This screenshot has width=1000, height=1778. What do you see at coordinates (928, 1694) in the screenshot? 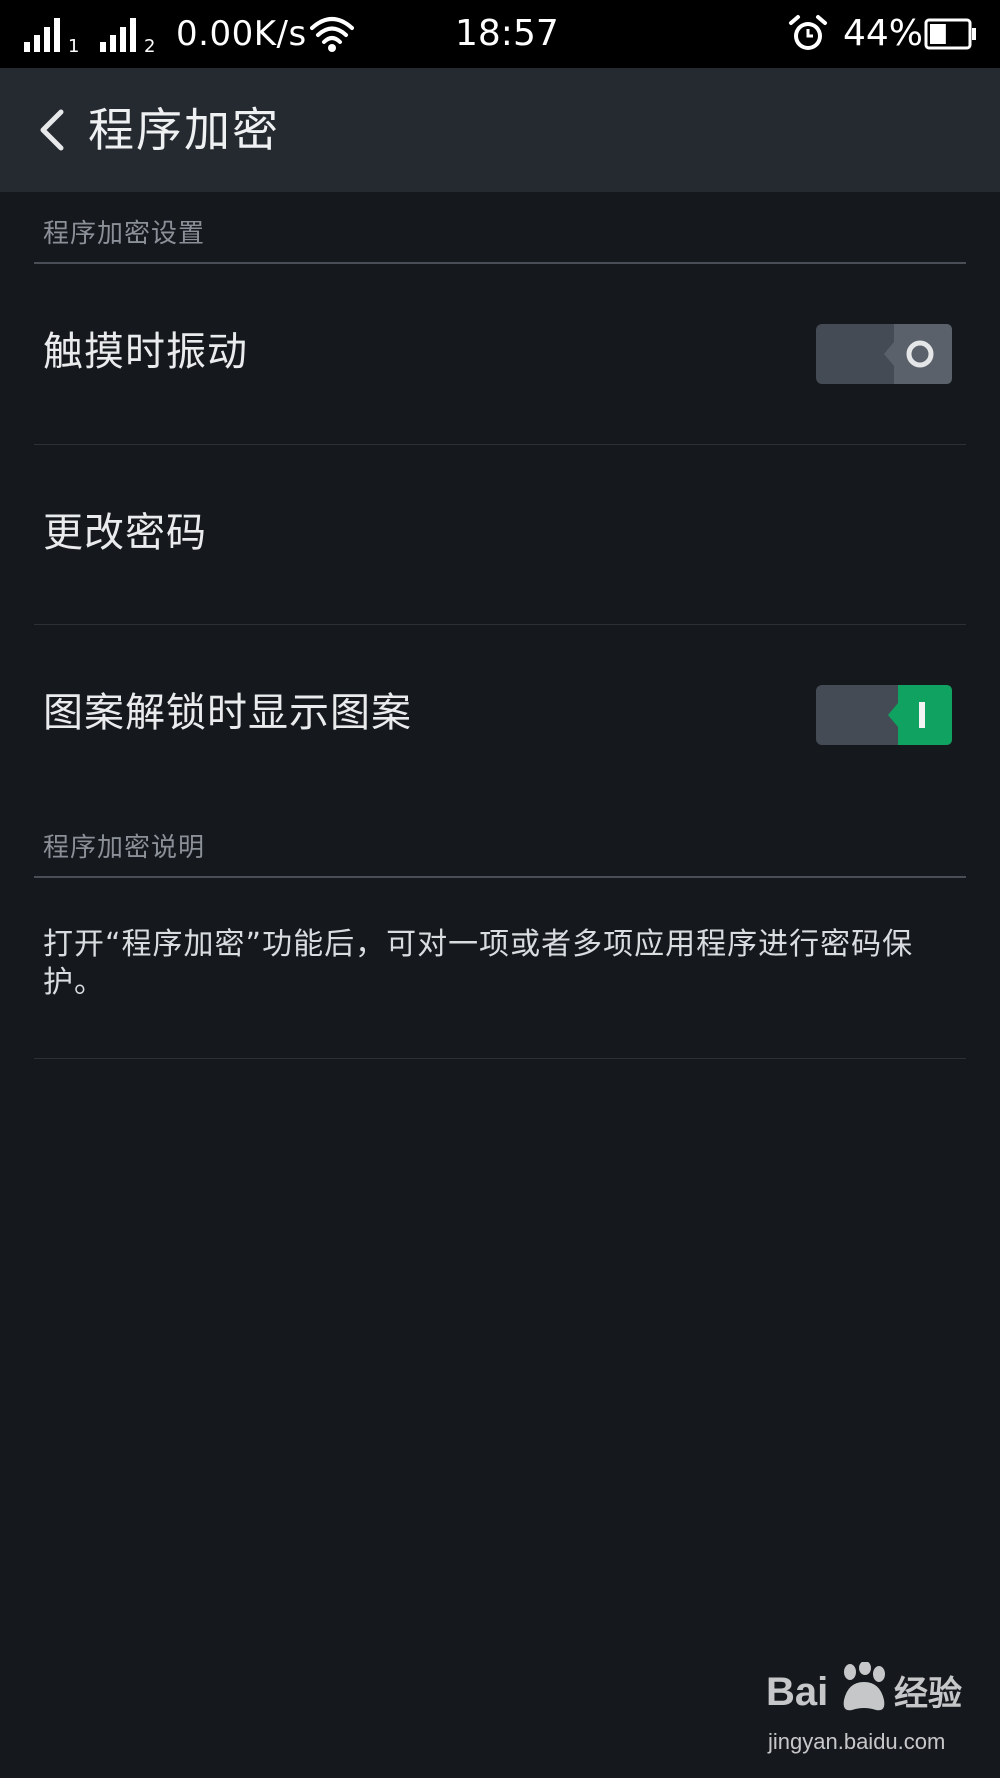
I see `watermark-brand-cn: 经验` at bounding box center [928, 1694].